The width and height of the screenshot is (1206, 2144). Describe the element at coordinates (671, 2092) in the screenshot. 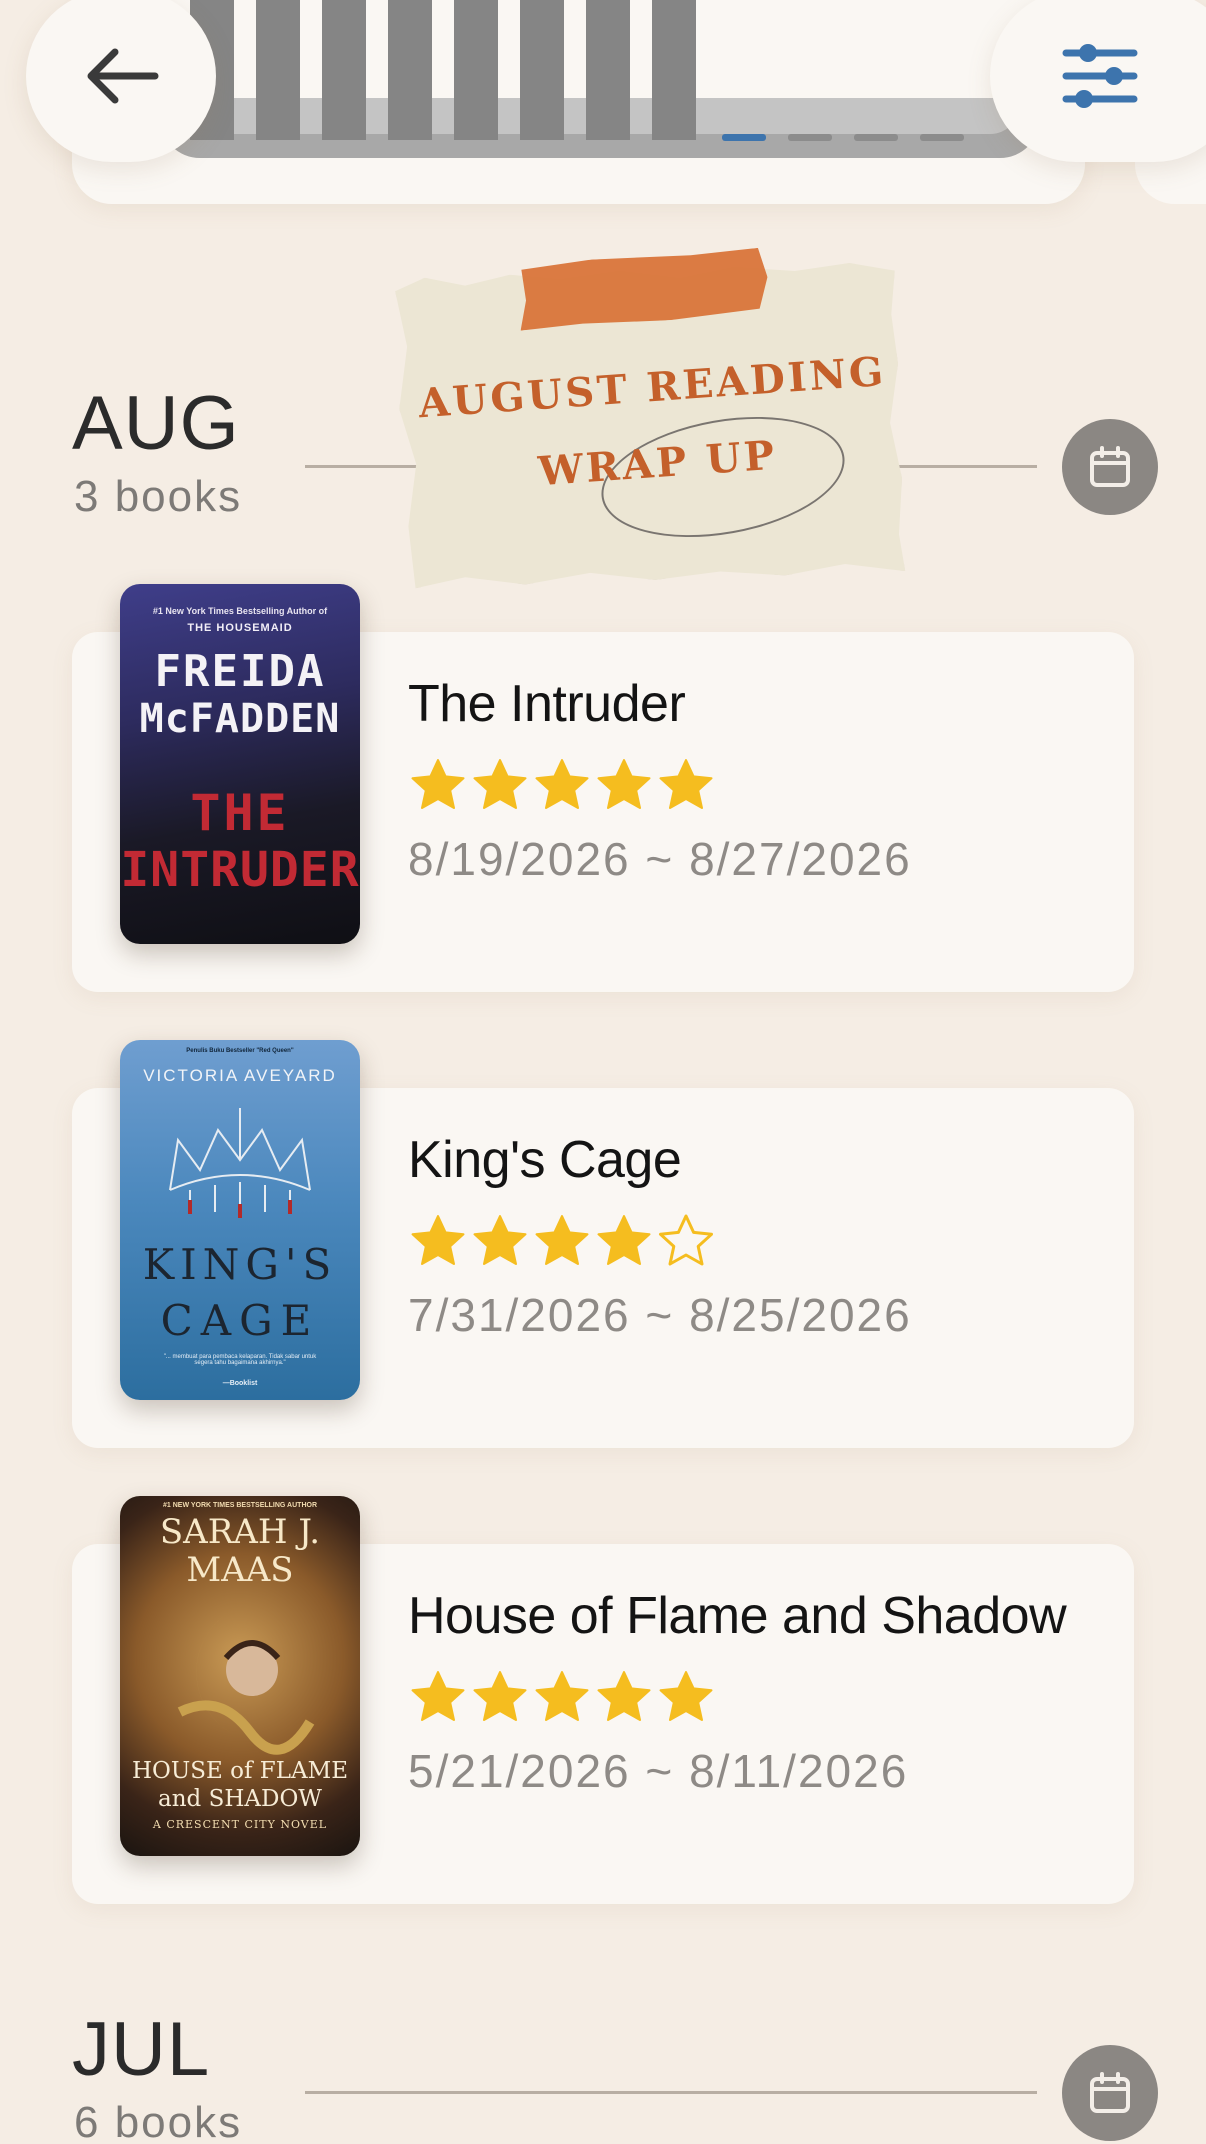

I see `month-divider` at that location.